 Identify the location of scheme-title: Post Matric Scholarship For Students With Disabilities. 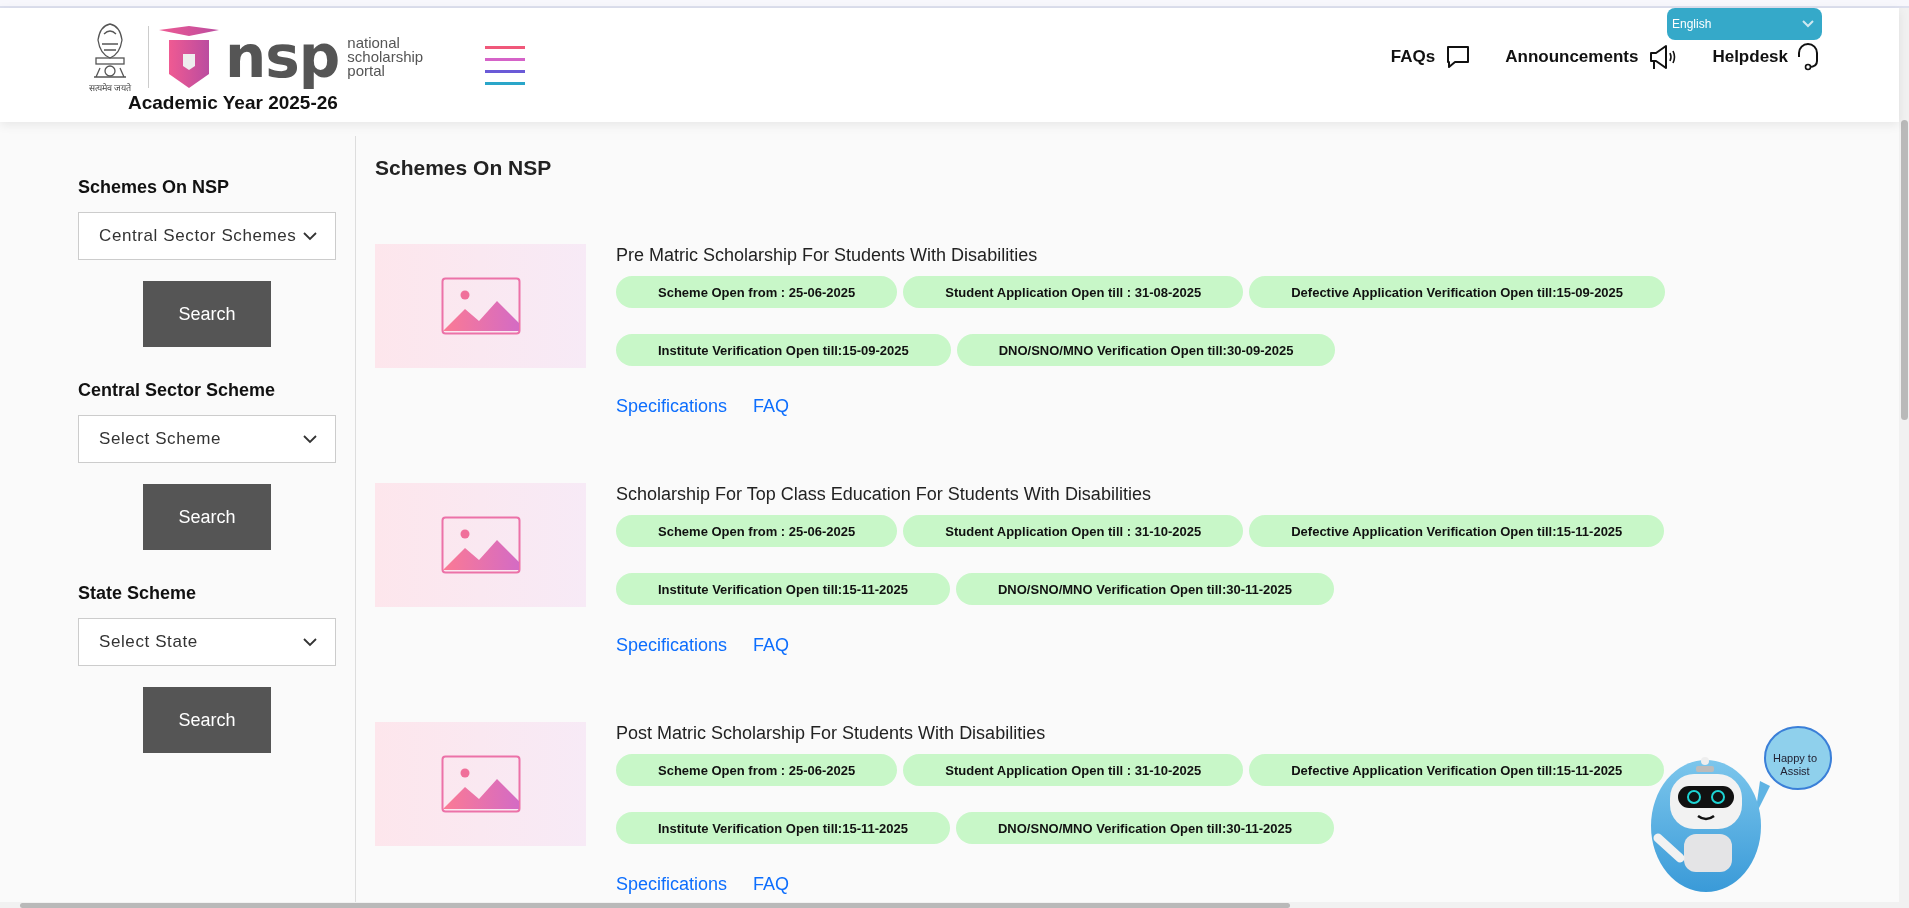
(831, 733).